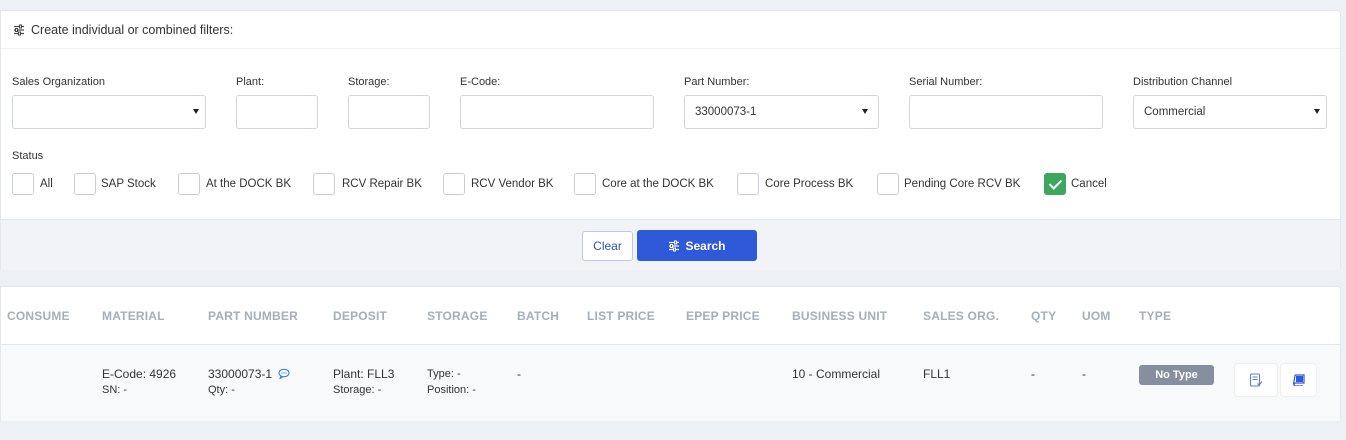 The width and height of the screenshot is (1346, 440). I want to click on filter-header-text: Create individual or combined filters:, so click(132, 29).